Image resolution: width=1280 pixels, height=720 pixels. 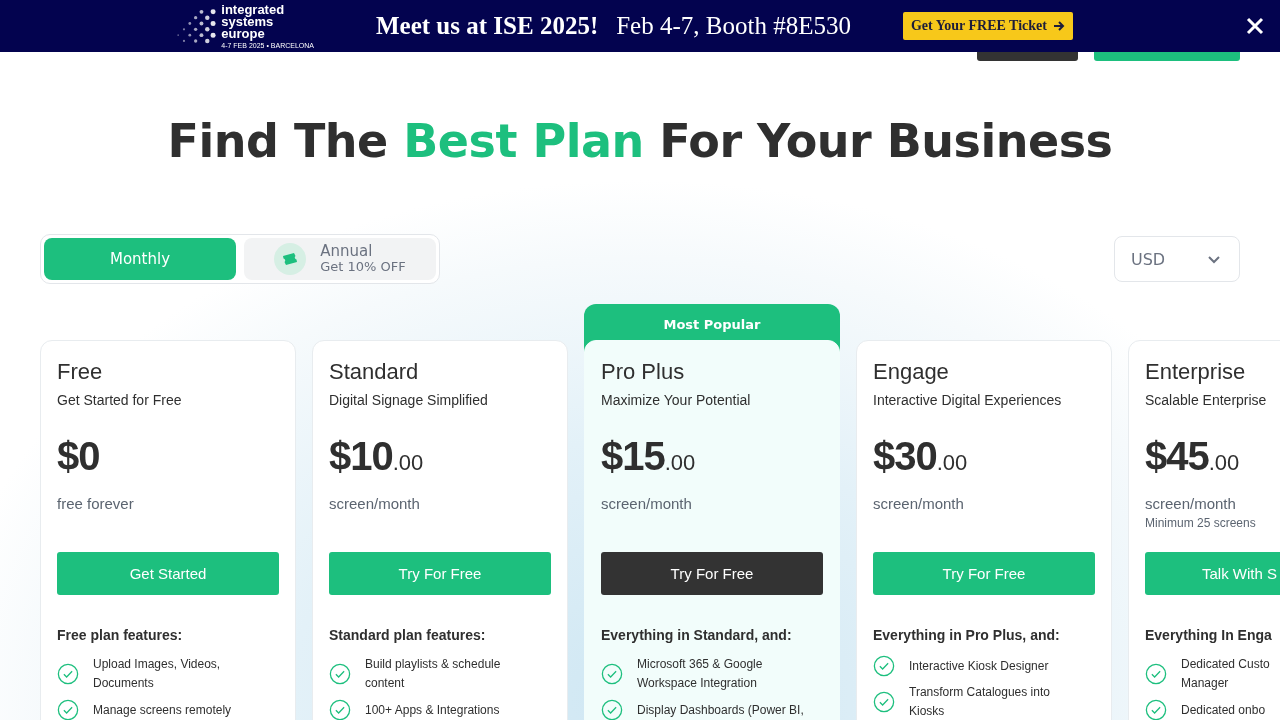 What do you see at coordinates (1193, 457) in the screenshot?
I see `plan-price: $45.00` at bounding box center [1193, 457].